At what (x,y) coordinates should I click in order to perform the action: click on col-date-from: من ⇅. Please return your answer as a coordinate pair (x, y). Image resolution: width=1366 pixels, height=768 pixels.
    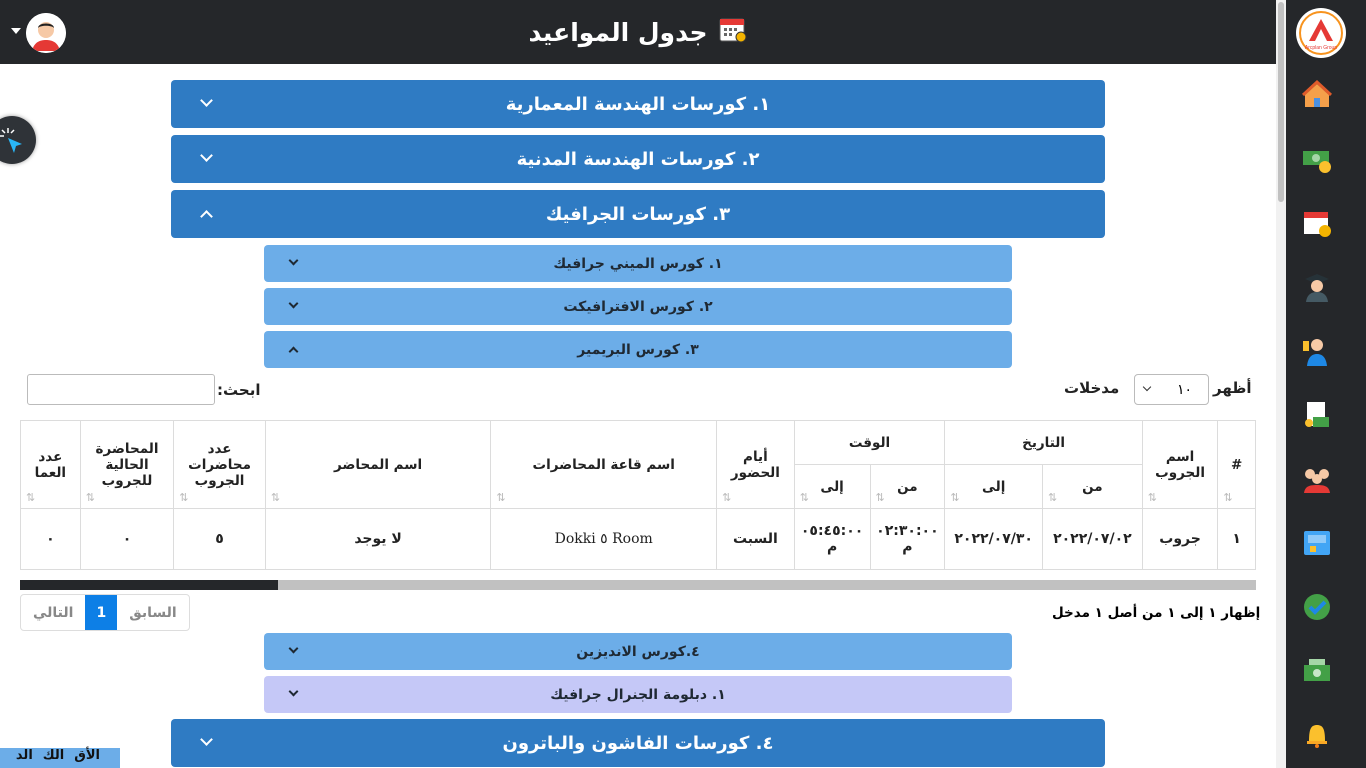
    Looking at the image, I should click on (1092, 486).